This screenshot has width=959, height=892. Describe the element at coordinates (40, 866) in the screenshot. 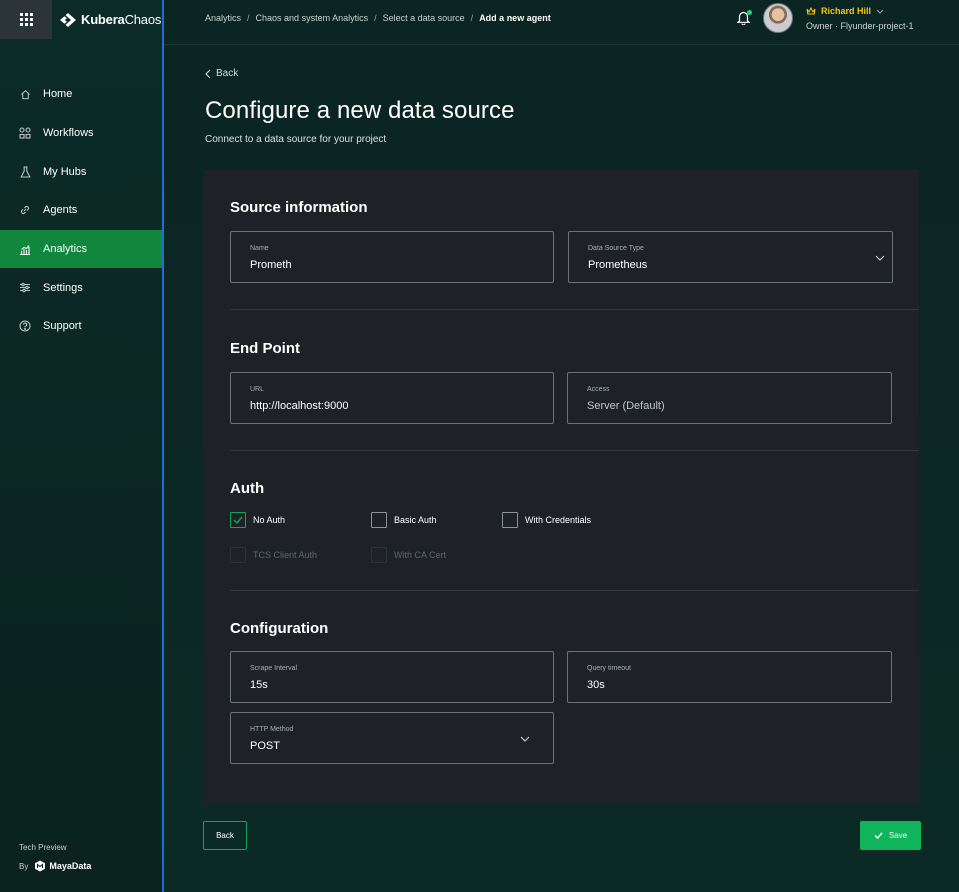

I see `mayadata-icon` at that location.